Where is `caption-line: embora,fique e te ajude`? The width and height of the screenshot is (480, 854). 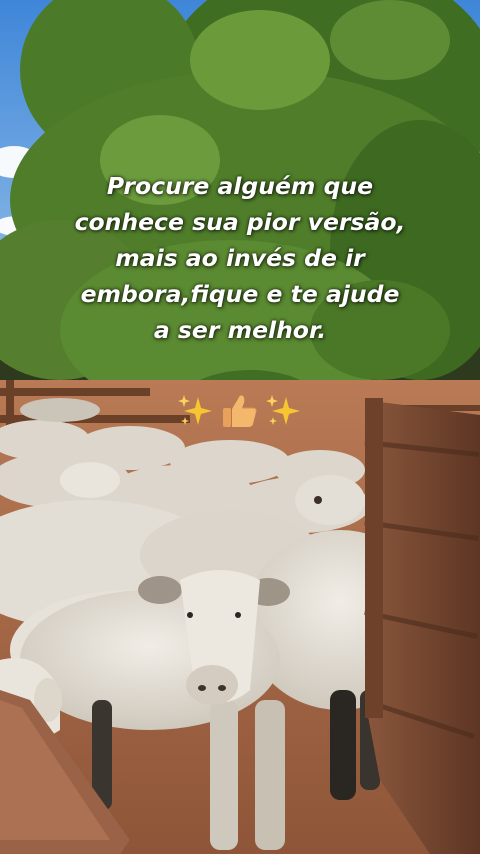
caption-line: embora,fique e te ajude is located at coordinates (240, 294).